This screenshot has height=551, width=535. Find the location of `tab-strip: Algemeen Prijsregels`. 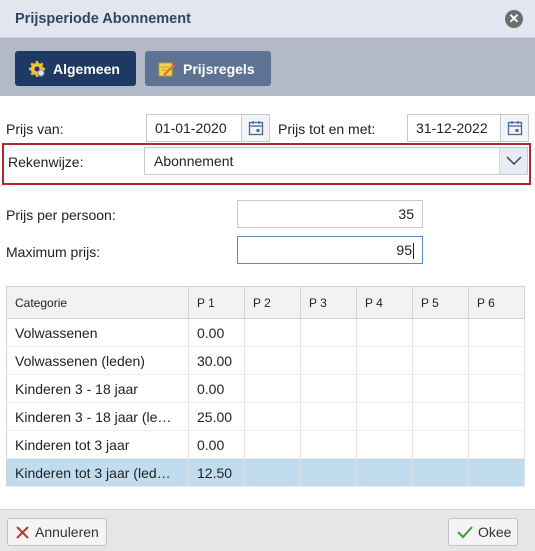

tab-strip: Algemeen Prijsregels is located at coordinates (267, 67).